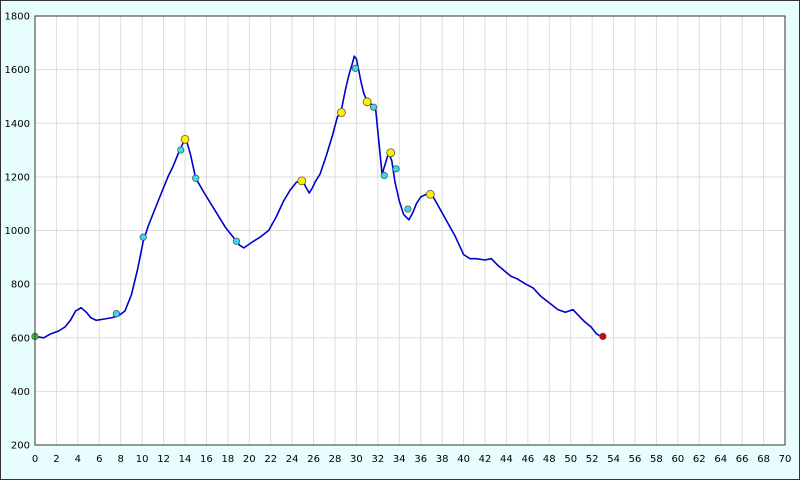 This screenshot has height=480, width=800. Describe the element at coordinates (56, 459) in the screenshot. I see `x-tick-label: 2` at that location.